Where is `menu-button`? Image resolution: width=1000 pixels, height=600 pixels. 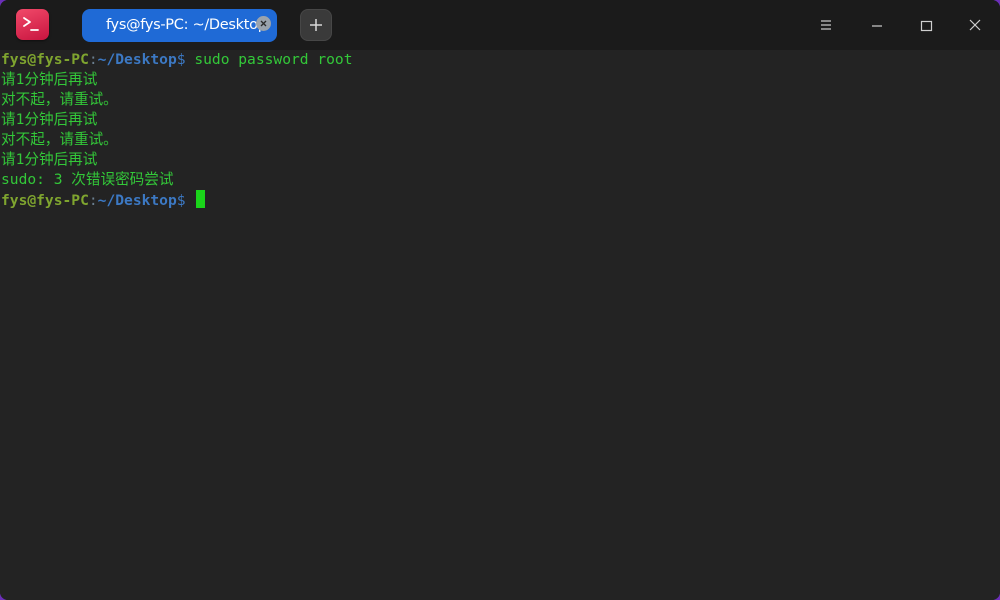
menu-button is located at coordinates (826, 25).